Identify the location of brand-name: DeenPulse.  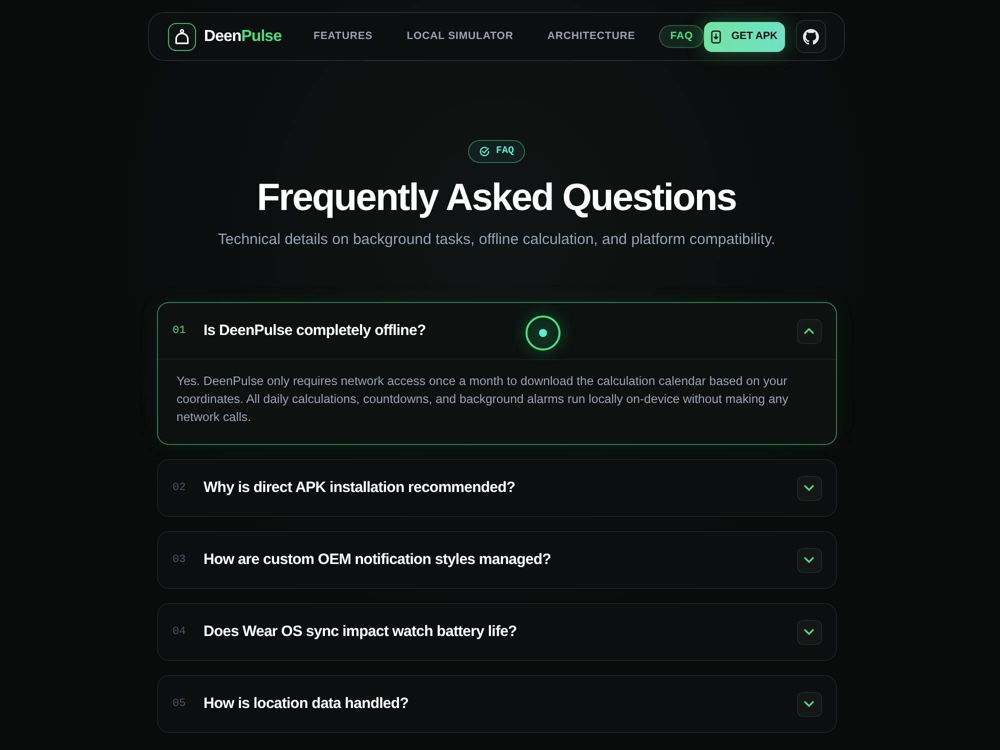
(243, 36).